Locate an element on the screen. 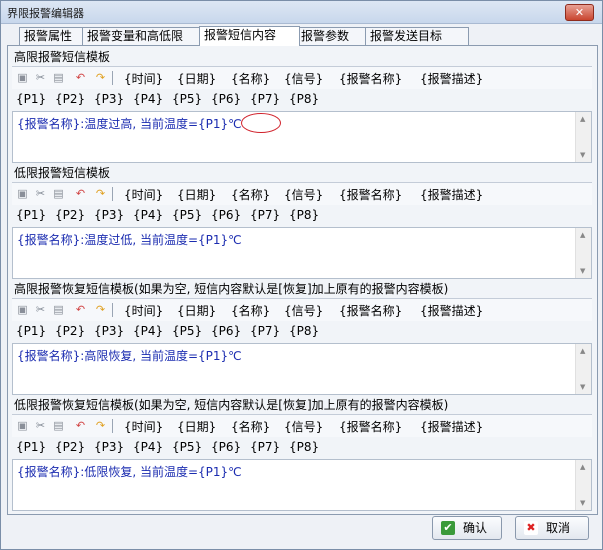  ok-button: ✔ 确认 is located at coordinates (467, 528).